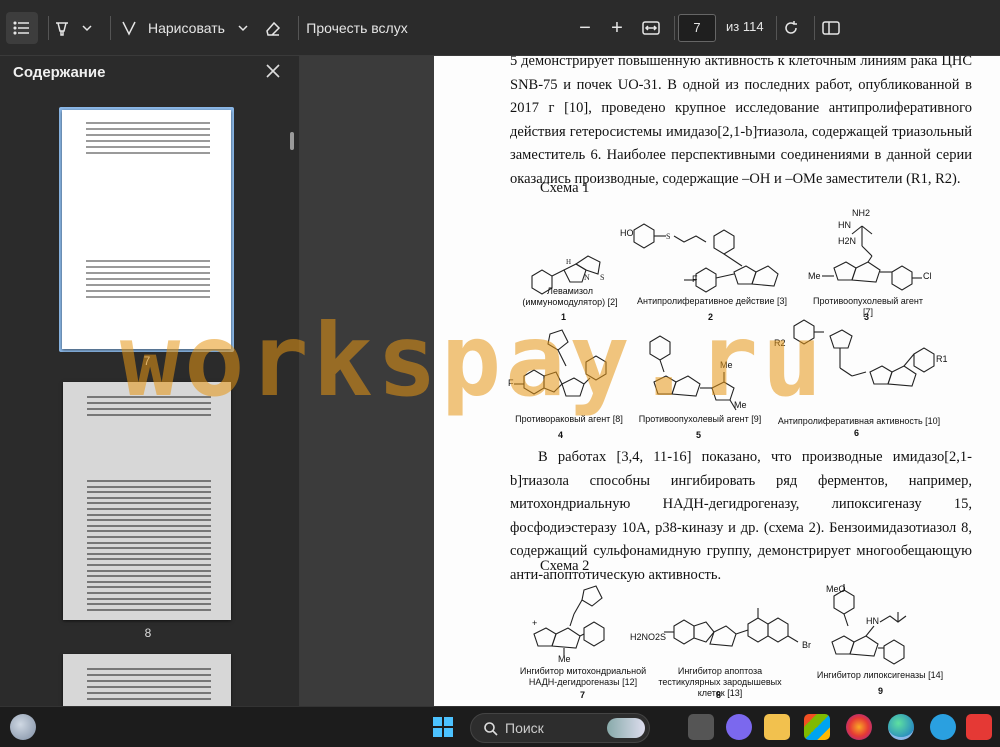 Image resolution: width=1000 pixels, height=747 pixels. I want to click on eraser-icon, so click(273, 28).